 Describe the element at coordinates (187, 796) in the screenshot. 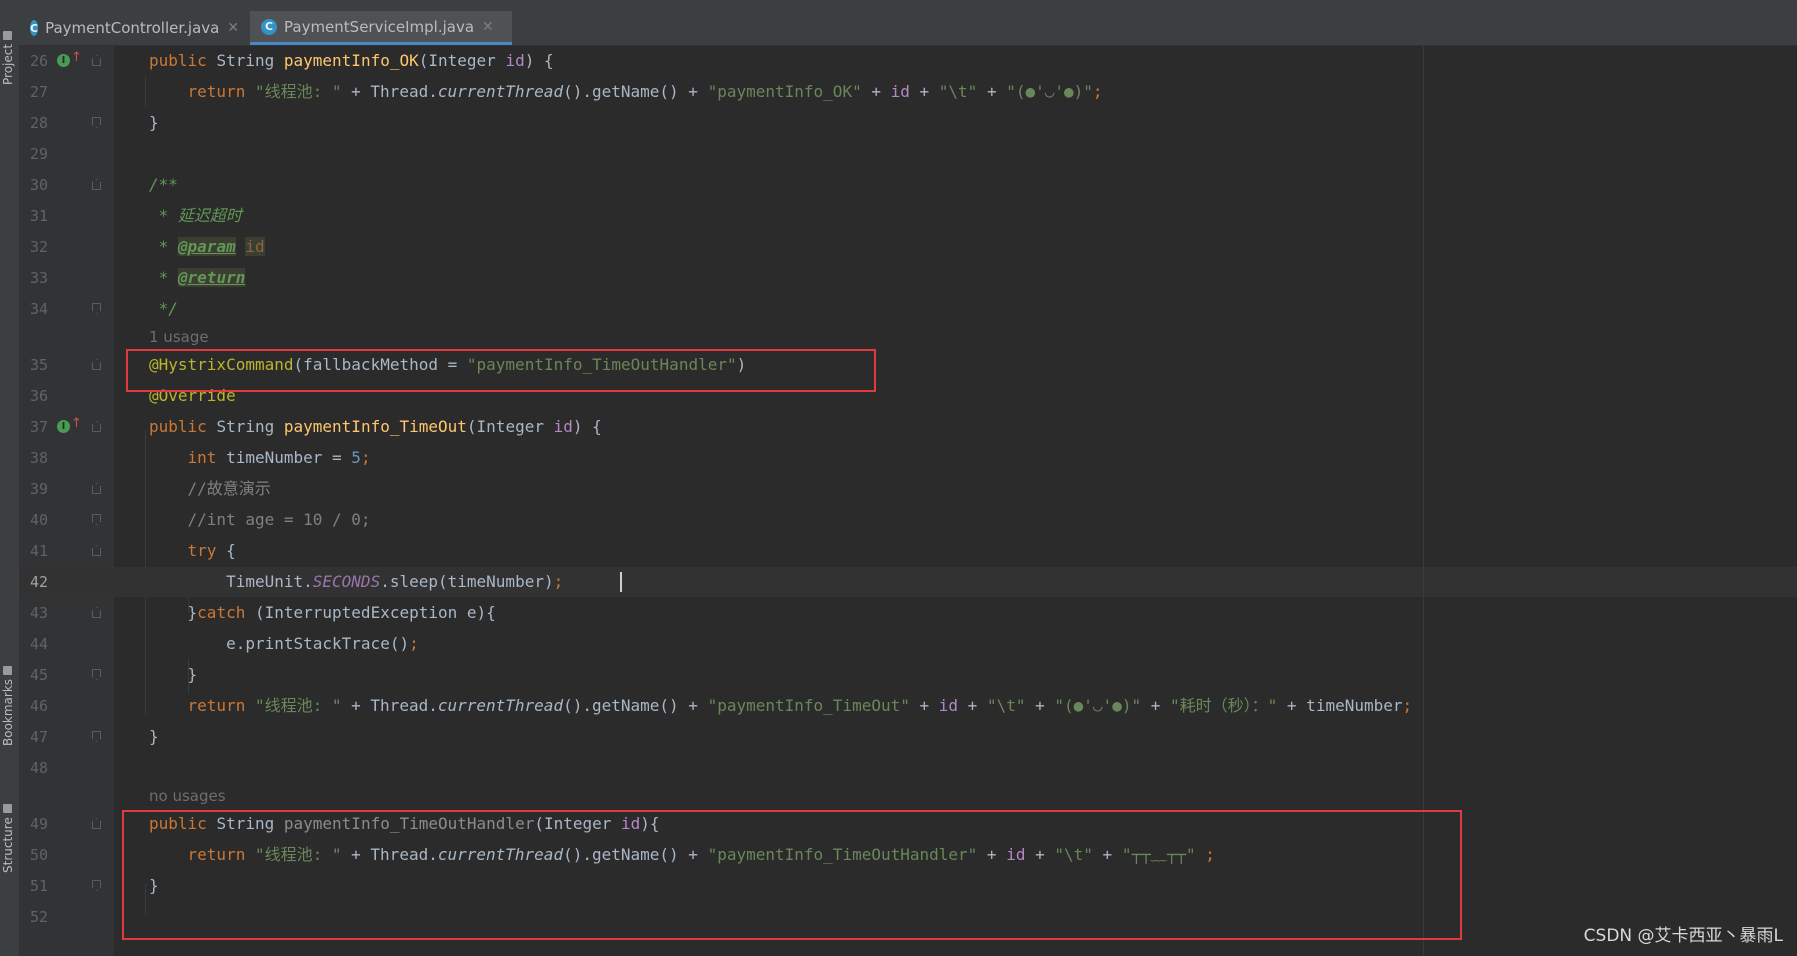

I see `usage-hint: no usages` at that location.